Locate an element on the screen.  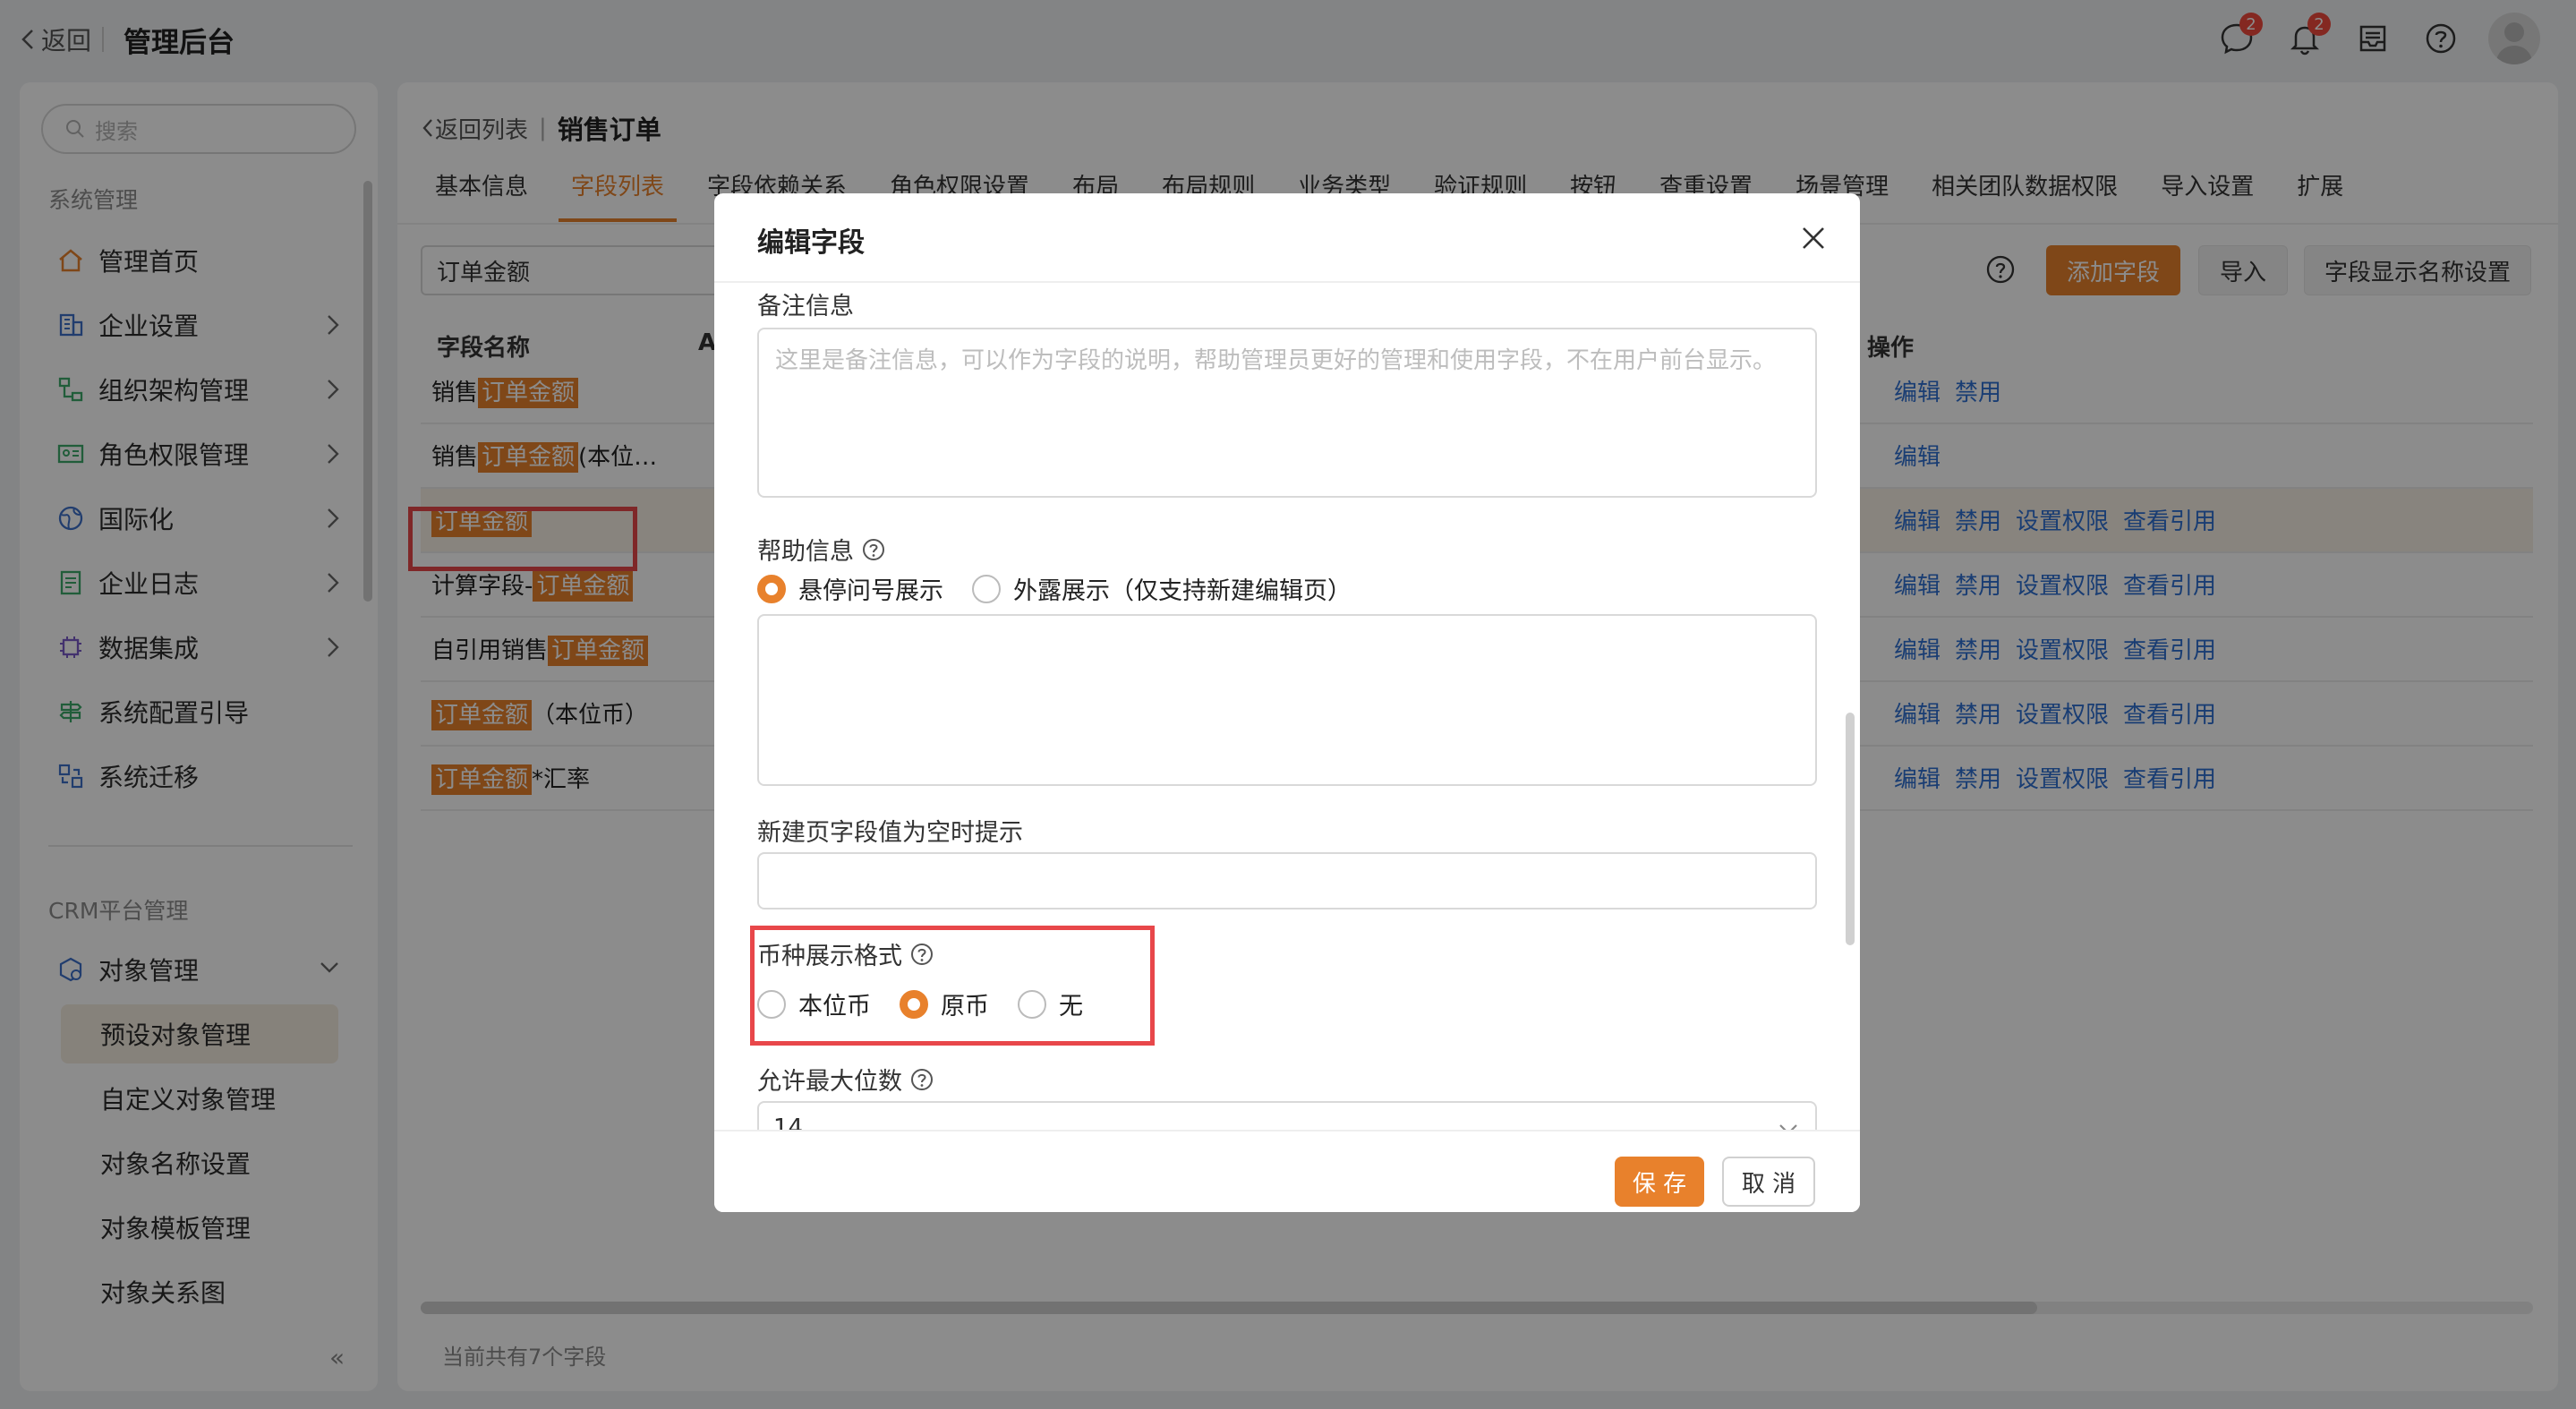
radio-hover-question: 悬停问号展示 is located at coordinates (850, 588).